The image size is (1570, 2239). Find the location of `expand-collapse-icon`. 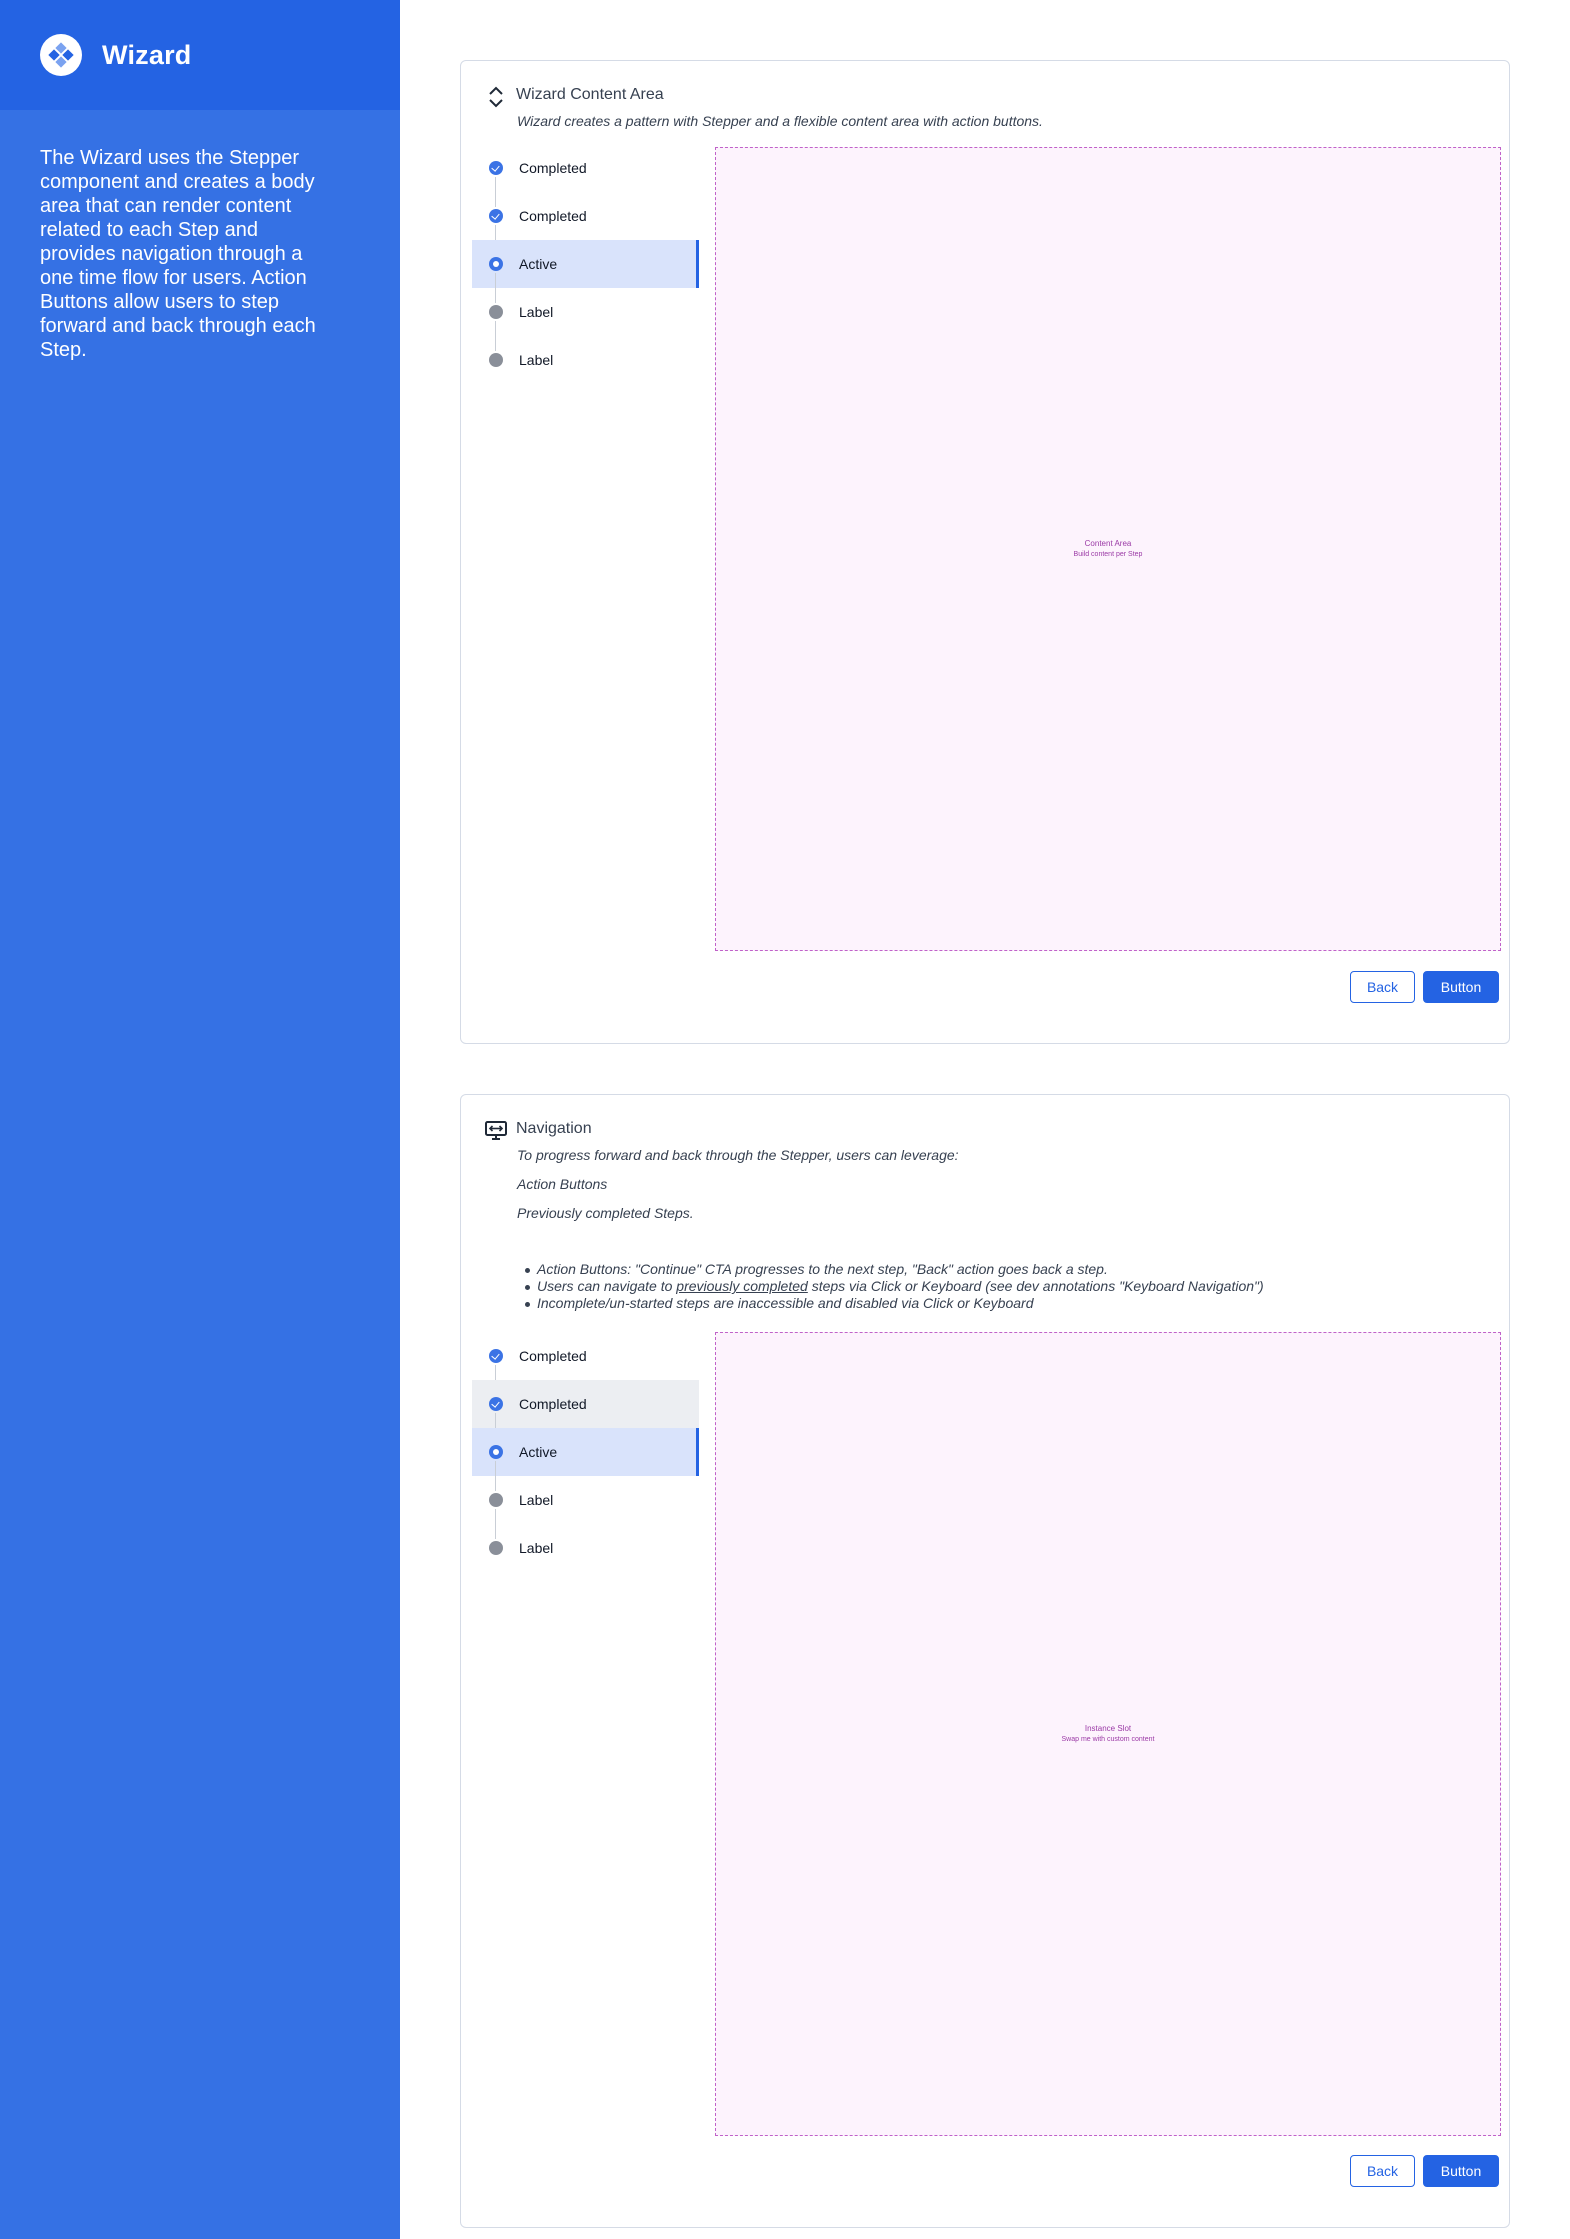

expand-collapse-icon is located at coordinates (496, 97).